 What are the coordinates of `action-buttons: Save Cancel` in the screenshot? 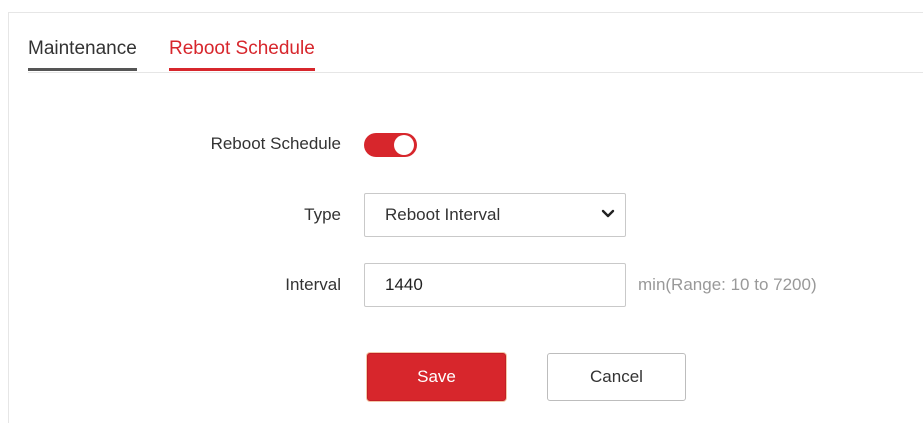 It's located at (461, 377).